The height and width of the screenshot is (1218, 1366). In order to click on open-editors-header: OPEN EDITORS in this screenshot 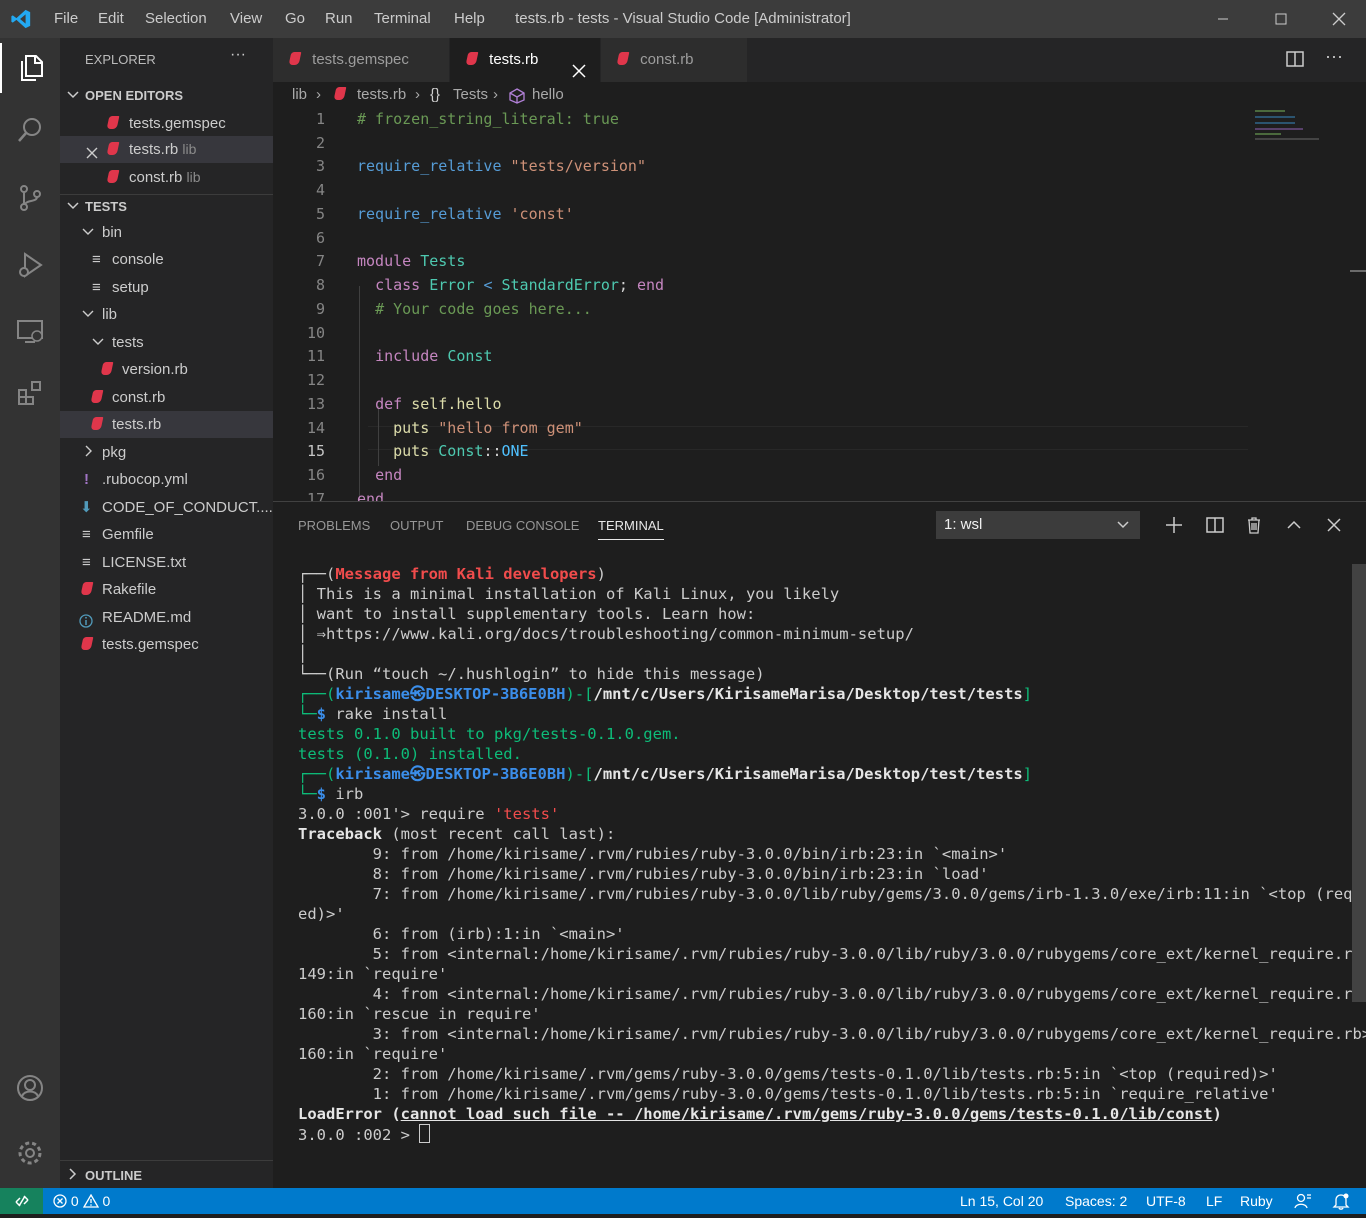, I will do `click(166, 98)`.